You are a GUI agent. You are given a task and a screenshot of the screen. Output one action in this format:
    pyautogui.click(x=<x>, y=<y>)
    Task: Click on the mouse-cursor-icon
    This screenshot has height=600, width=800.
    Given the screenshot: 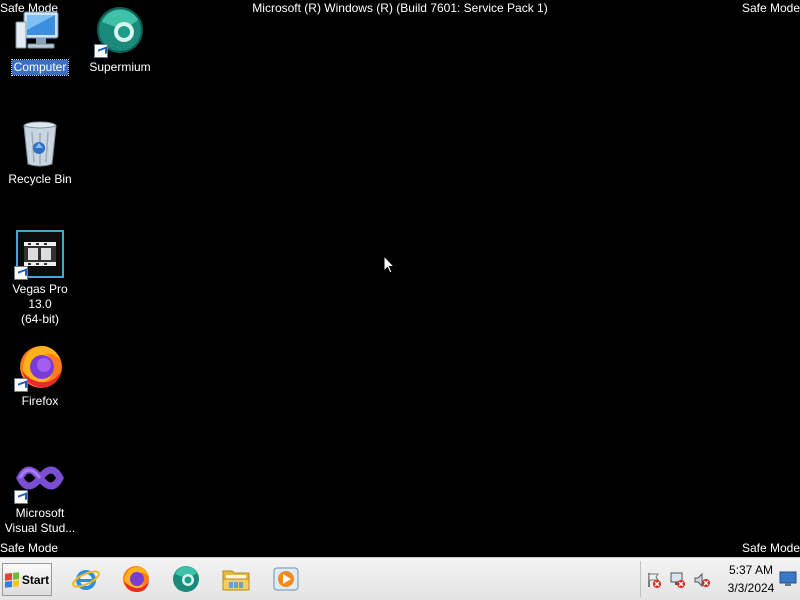 What is the action you would take?
    pyautogui.click(x=389, y=264)
    